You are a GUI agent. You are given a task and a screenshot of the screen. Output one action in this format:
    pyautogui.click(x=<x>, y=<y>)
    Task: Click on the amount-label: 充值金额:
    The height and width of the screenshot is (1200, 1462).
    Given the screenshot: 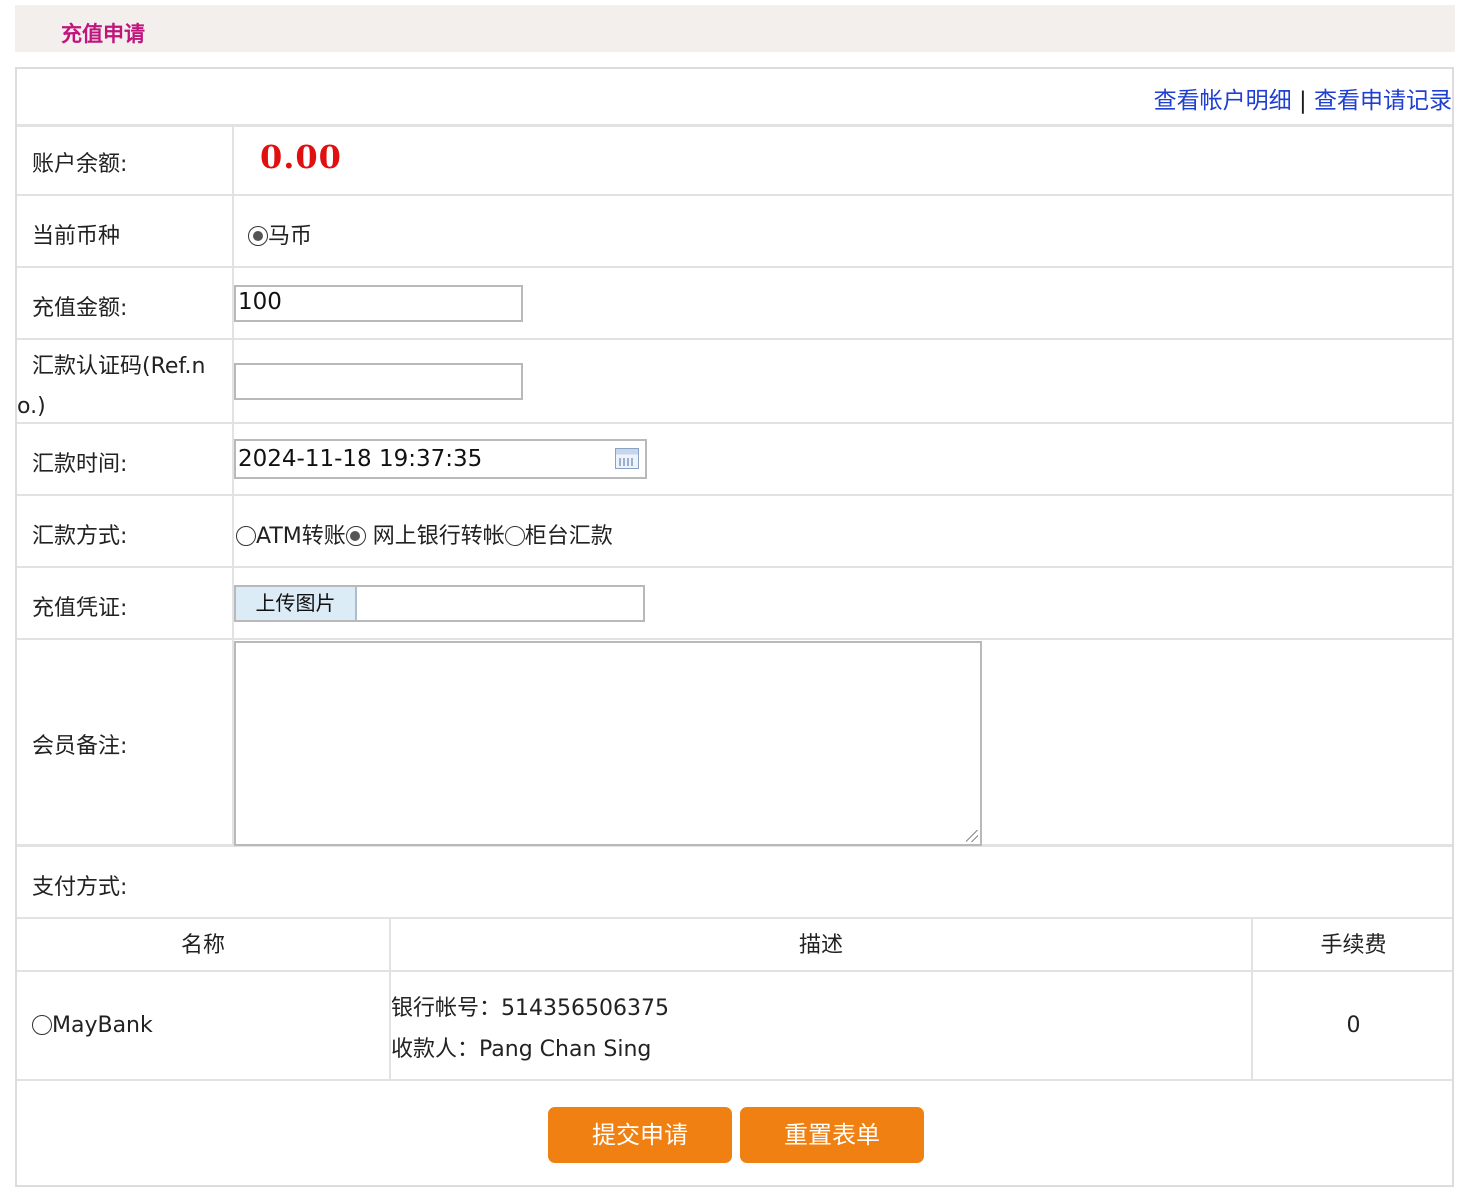 What is the action you would take?
    pyautogui.click(x=80, y=308)
    